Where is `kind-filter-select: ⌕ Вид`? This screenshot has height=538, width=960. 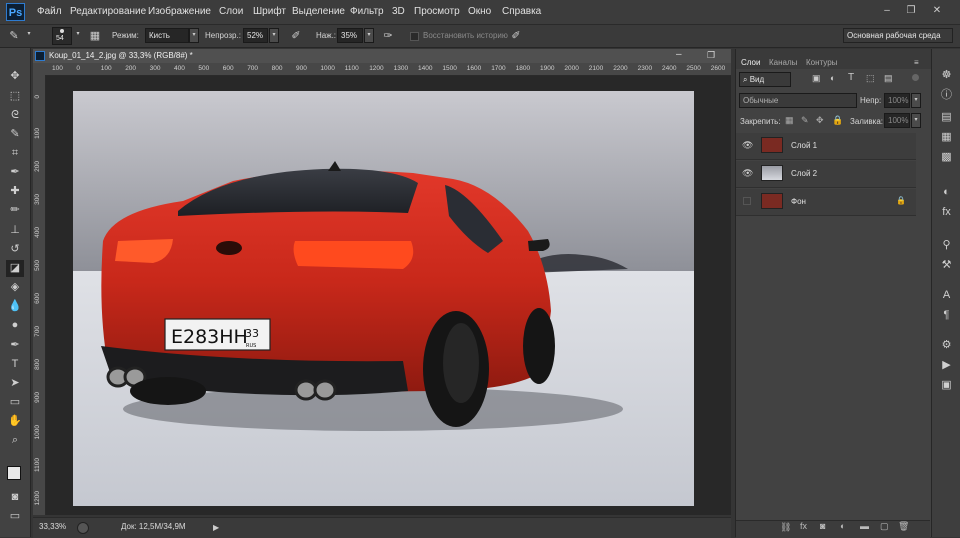
kind-filter-select: ⌕ Вид is located at coordinates (765, 79).